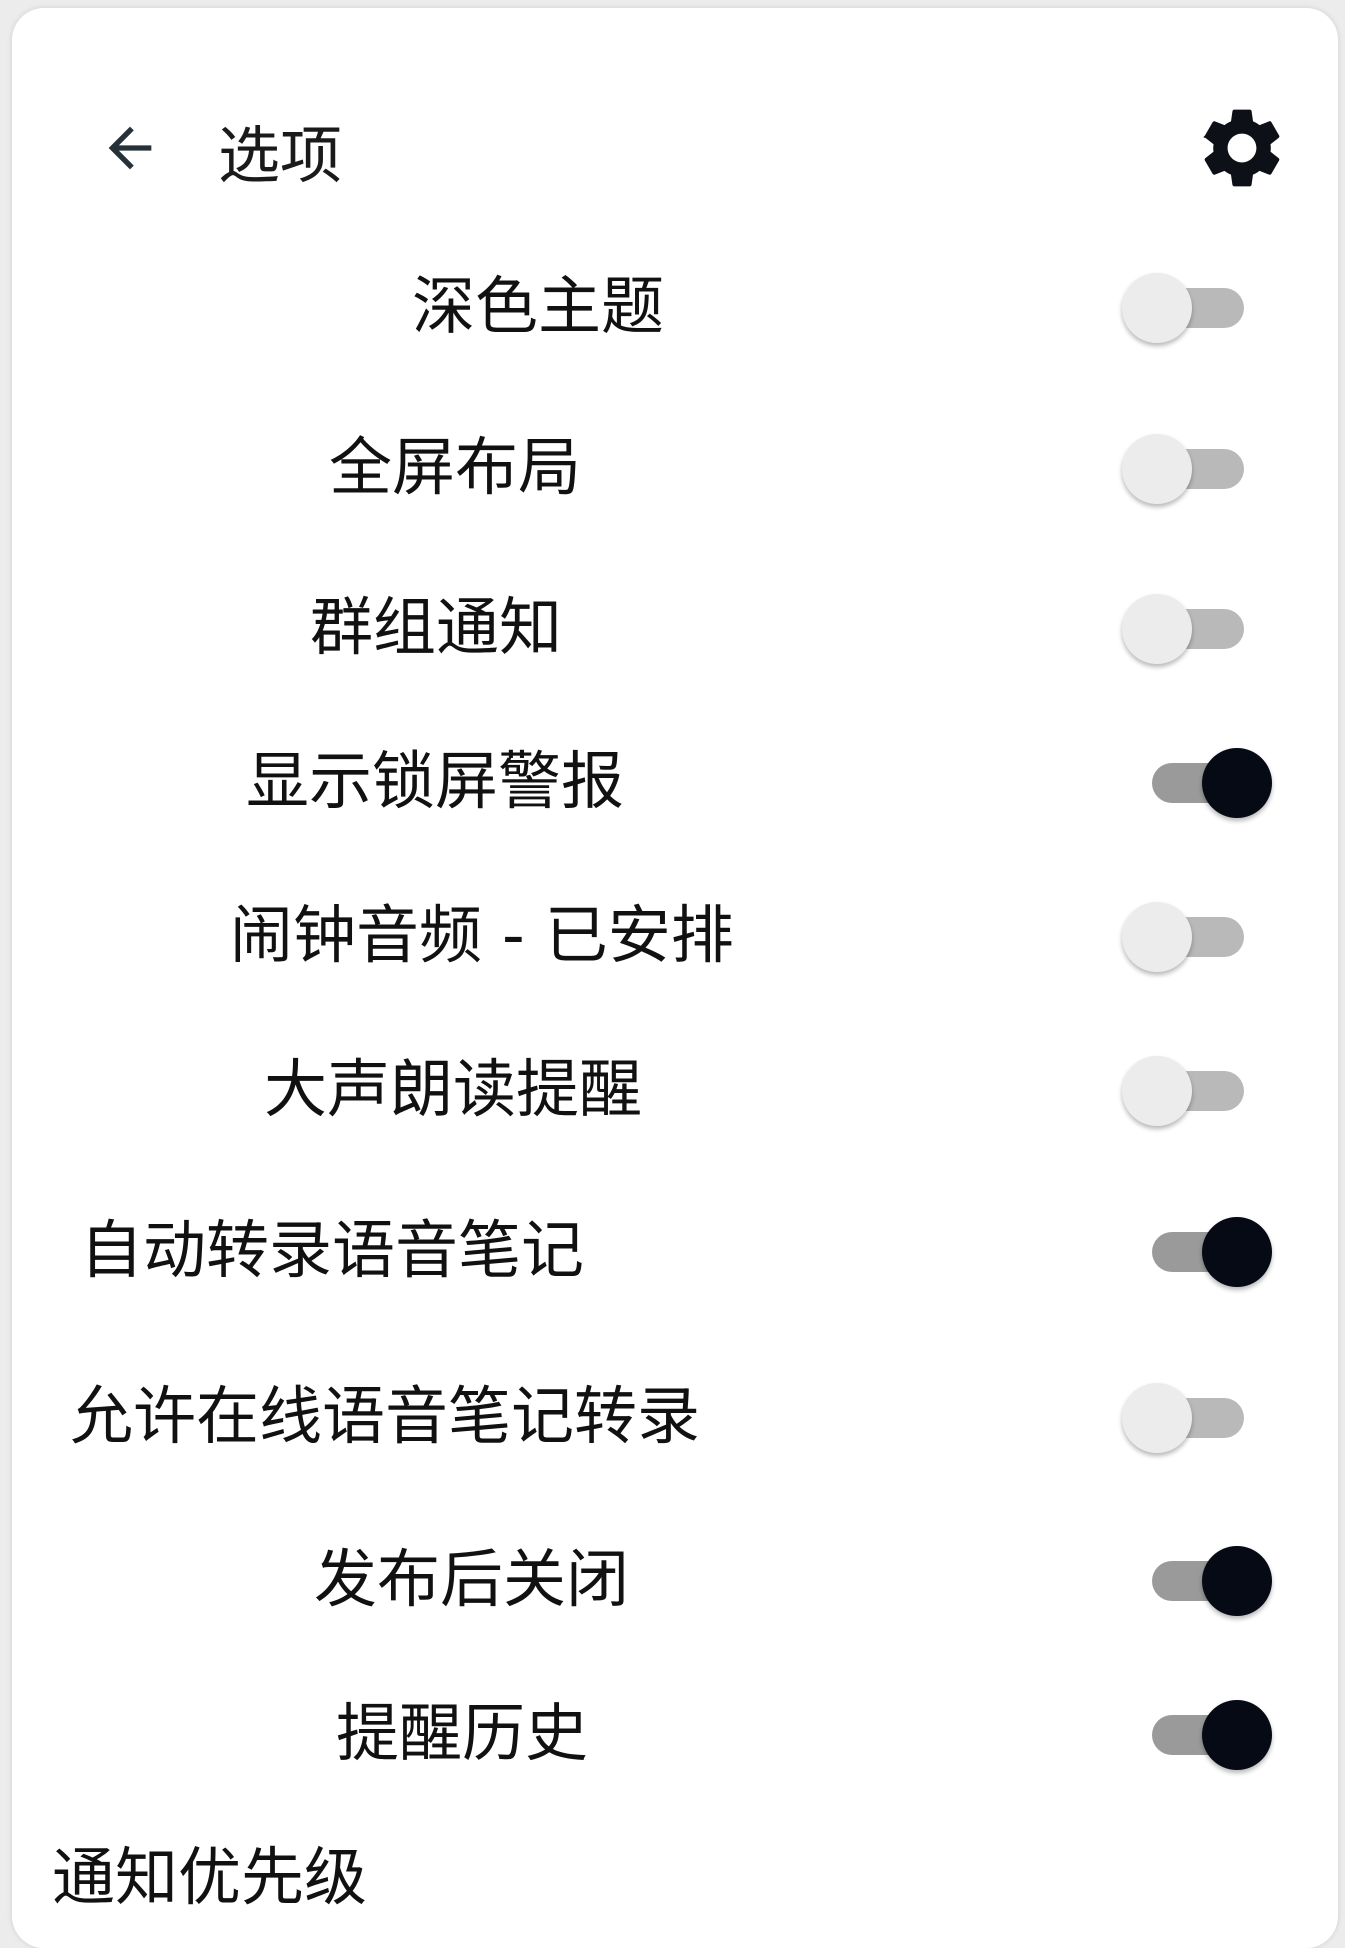  What do you see at coordinates (1197, 937) in the screenshot?
I see `alarm-audio-switch` at bounding box center [1197, 937].